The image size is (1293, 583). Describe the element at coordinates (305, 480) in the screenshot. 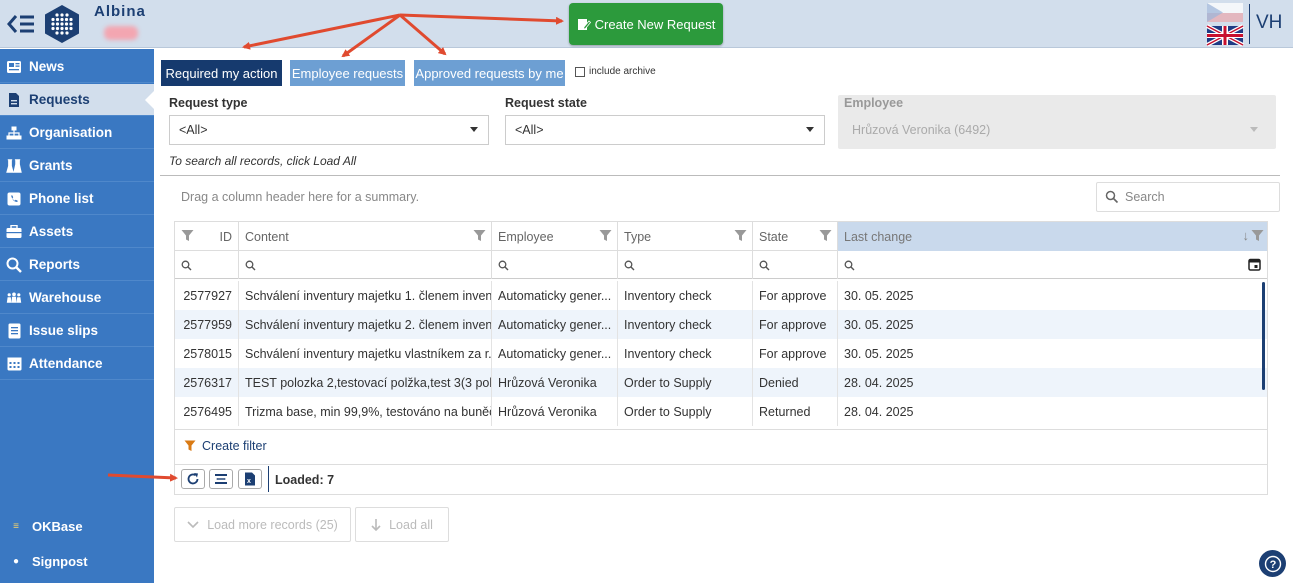

I see `loaded-count: Loaded: 7` at that location.